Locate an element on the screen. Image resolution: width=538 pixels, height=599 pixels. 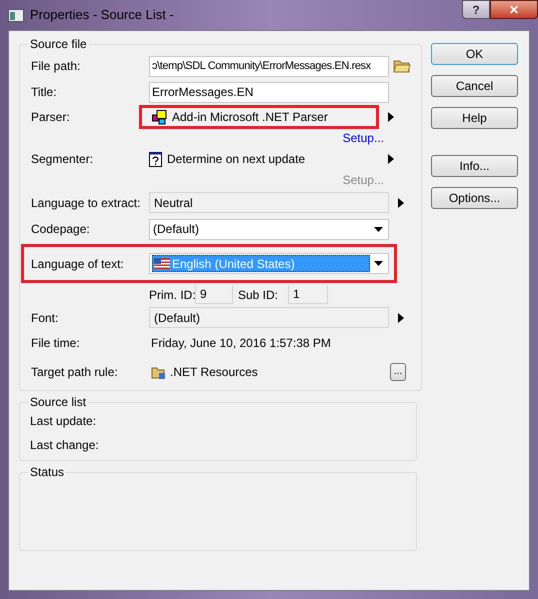
id-value: 1 is located at coordinates (308, 294).